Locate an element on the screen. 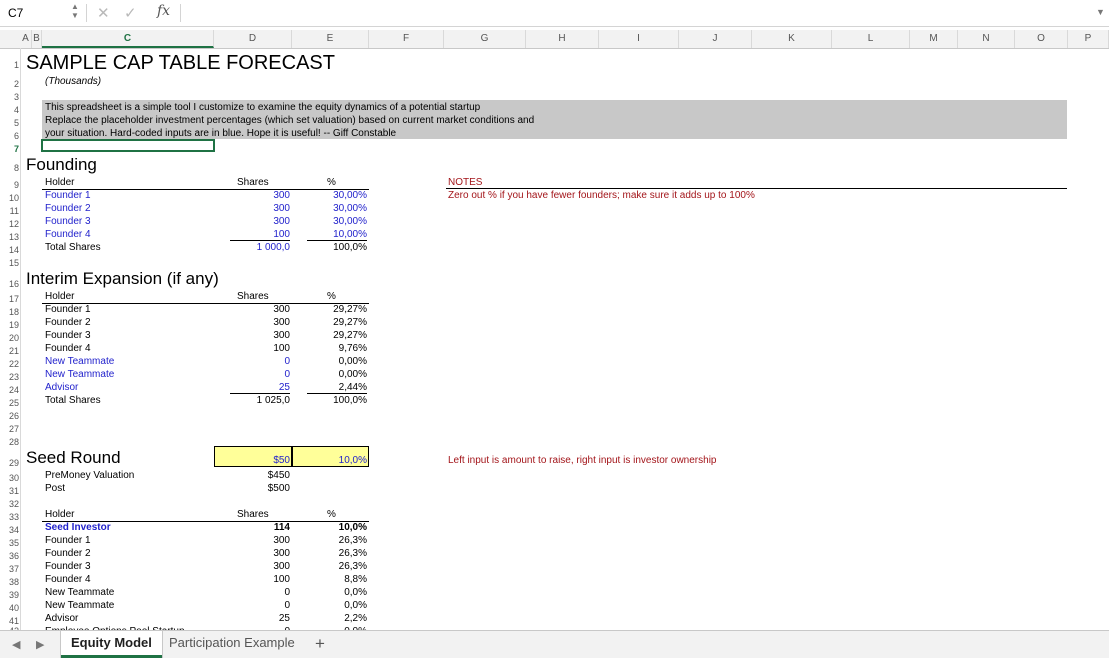  row-header-14: 14 is located at coordinates (9, 250).